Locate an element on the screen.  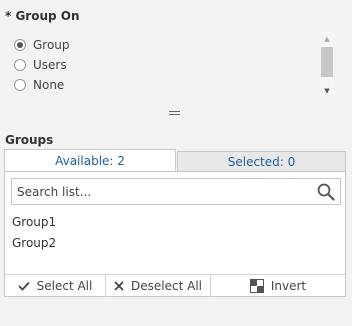
radio-label: None is located at coordinates (49, 85).